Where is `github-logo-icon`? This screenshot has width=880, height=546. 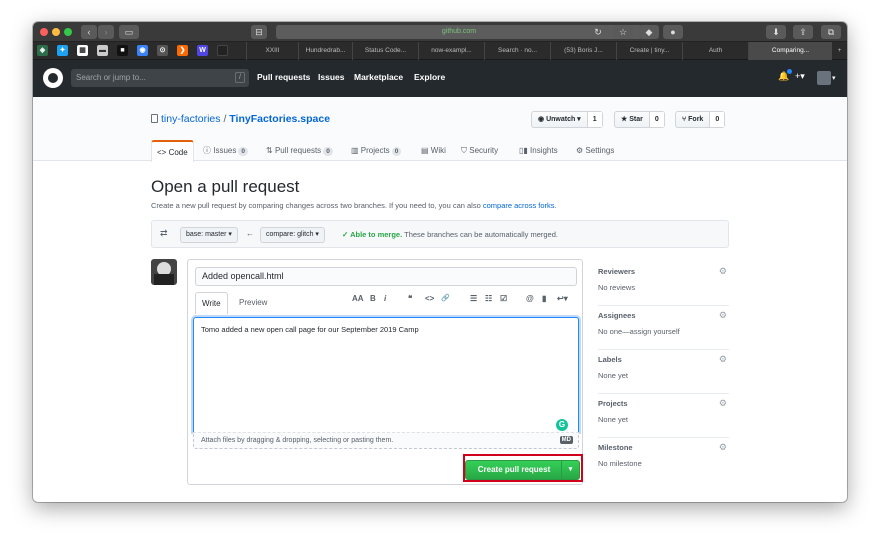
github-logo-icon is located at coordinates (53, 78).